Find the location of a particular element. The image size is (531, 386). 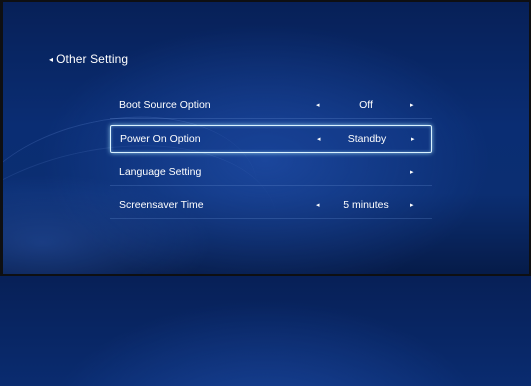

menu-item-value: 5 minutes is located at coordinates (366, 205).